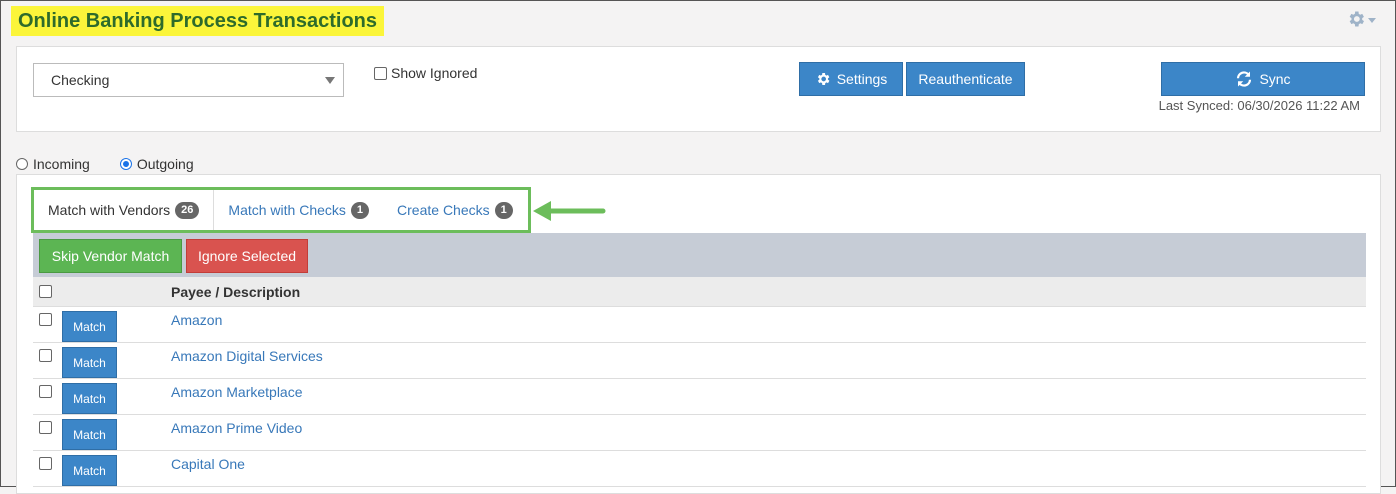  Describe the element at coordinates (699, 361) in the screenshot. I see `table-row: Match Amazon Digital Services` at that location.